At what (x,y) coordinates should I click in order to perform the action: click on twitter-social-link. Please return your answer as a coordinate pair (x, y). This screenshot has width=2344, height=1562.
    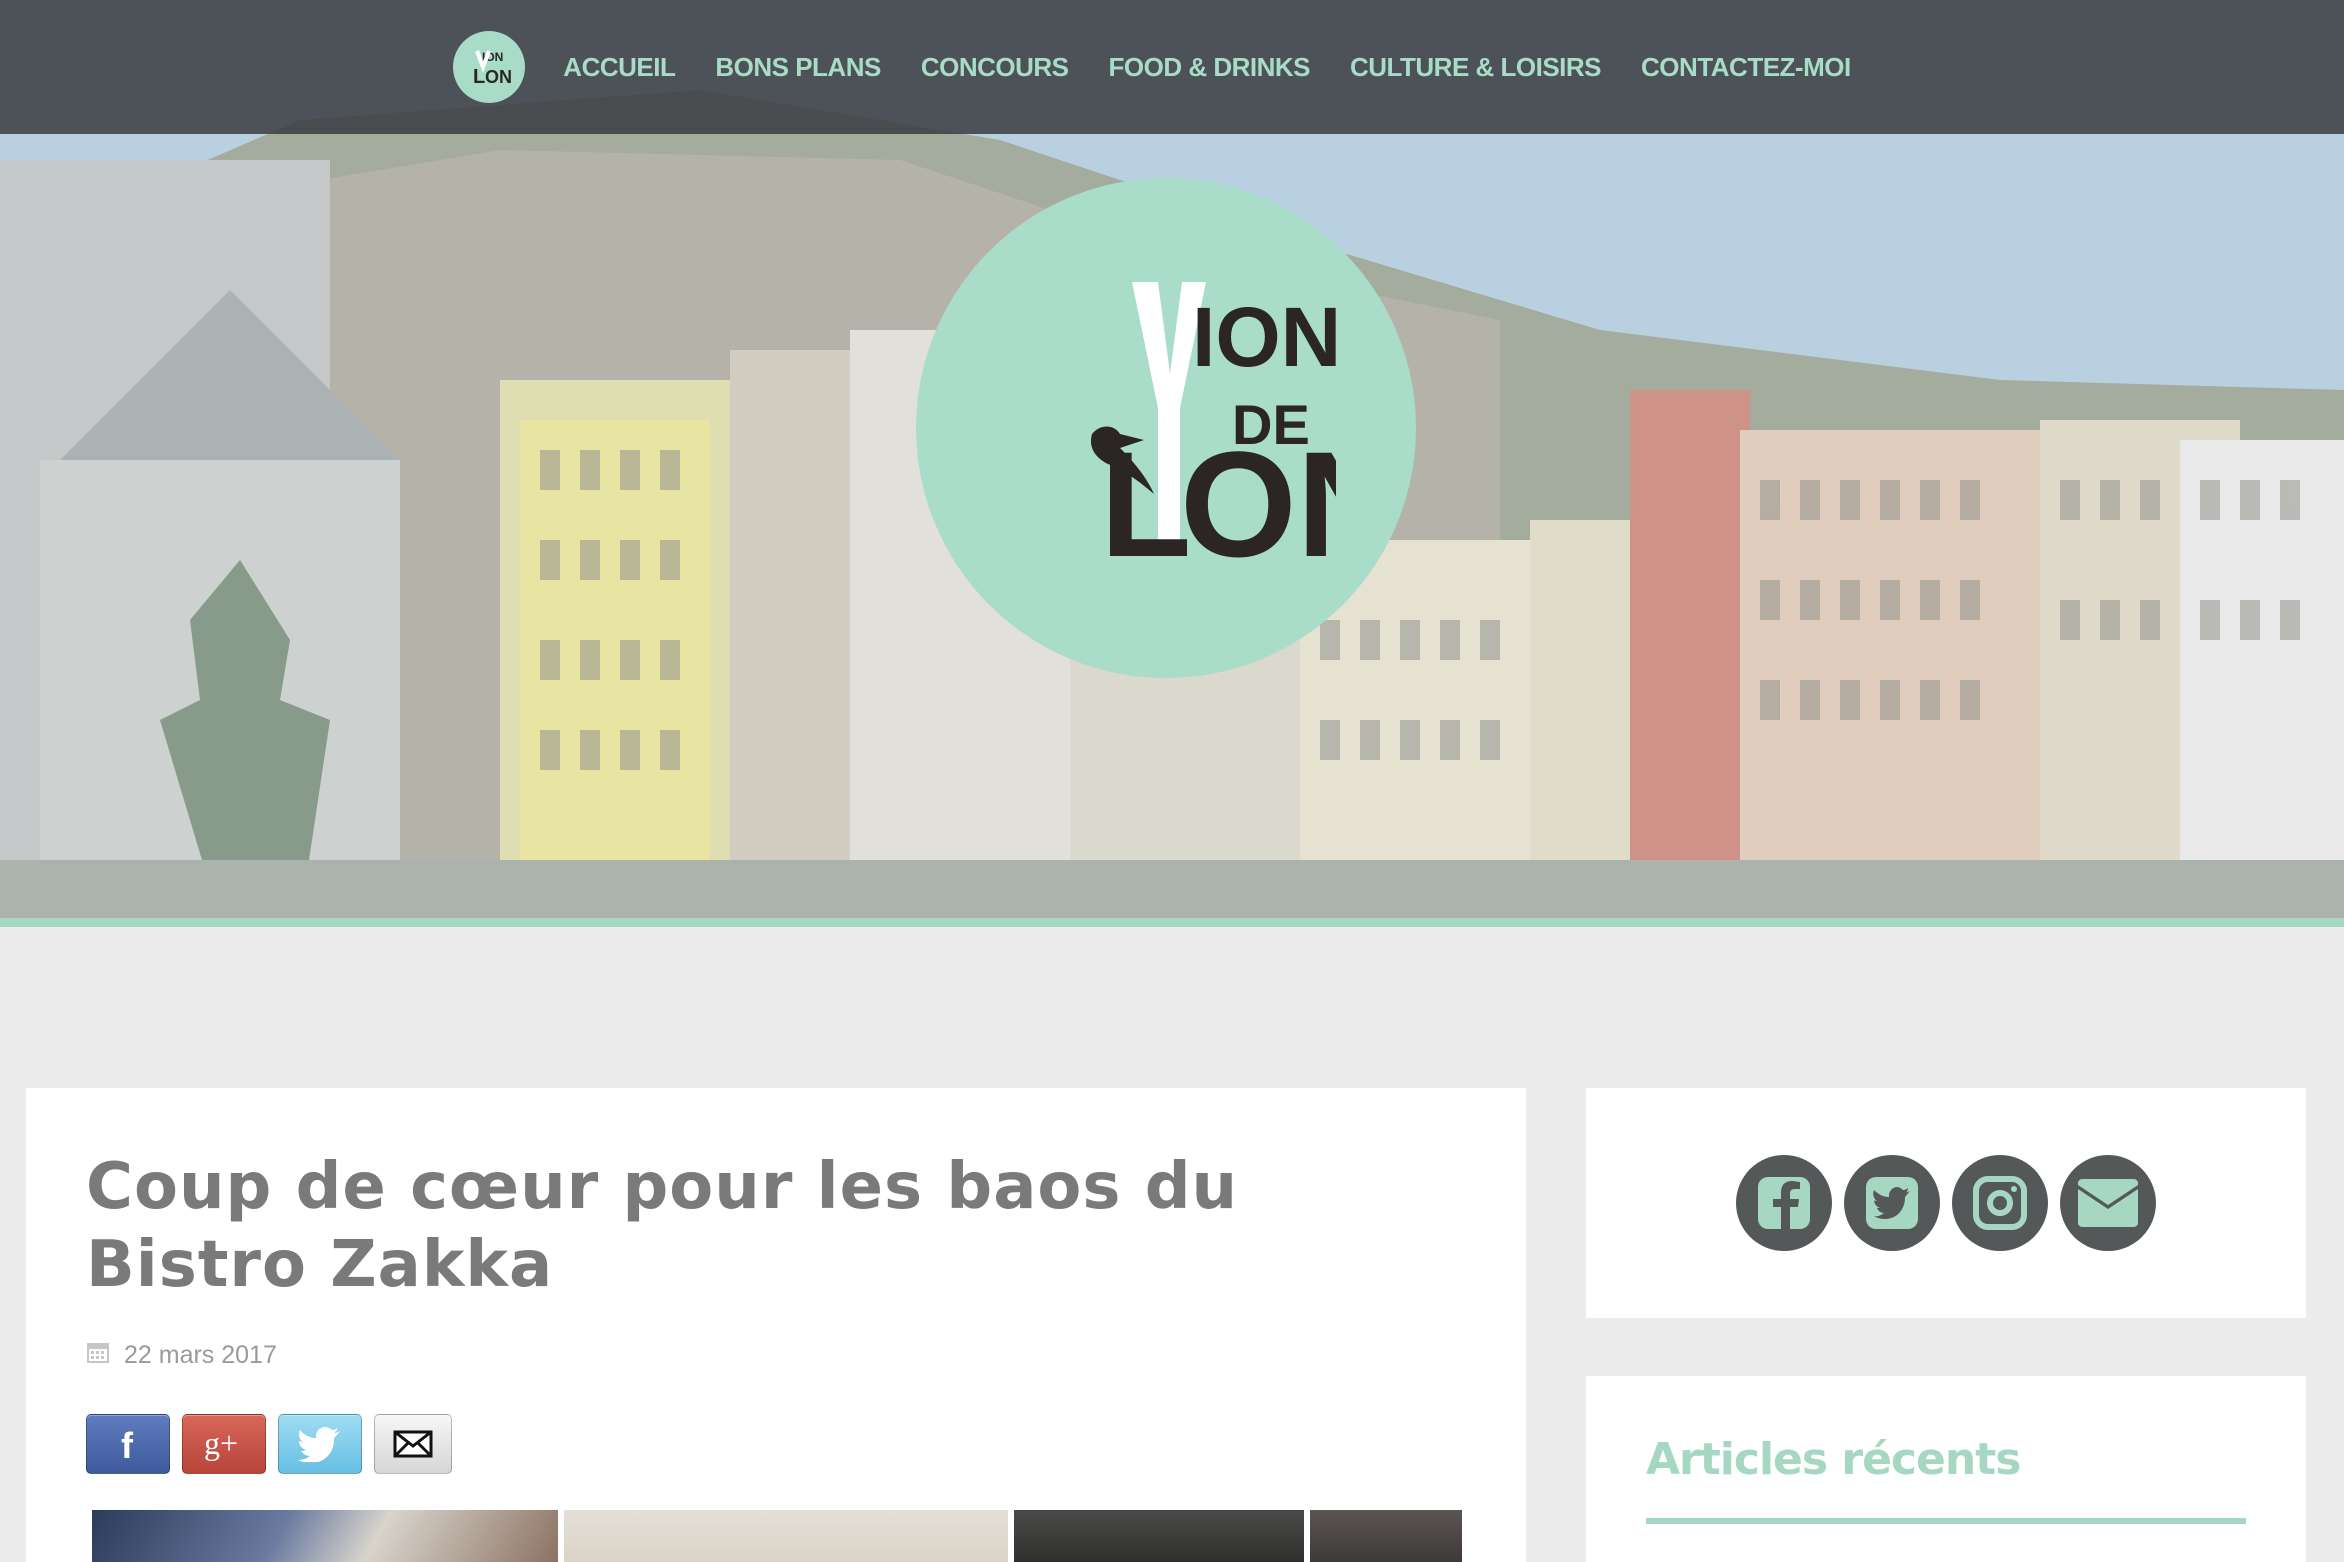
    Looking at the image, I should click on (1892, 1203).